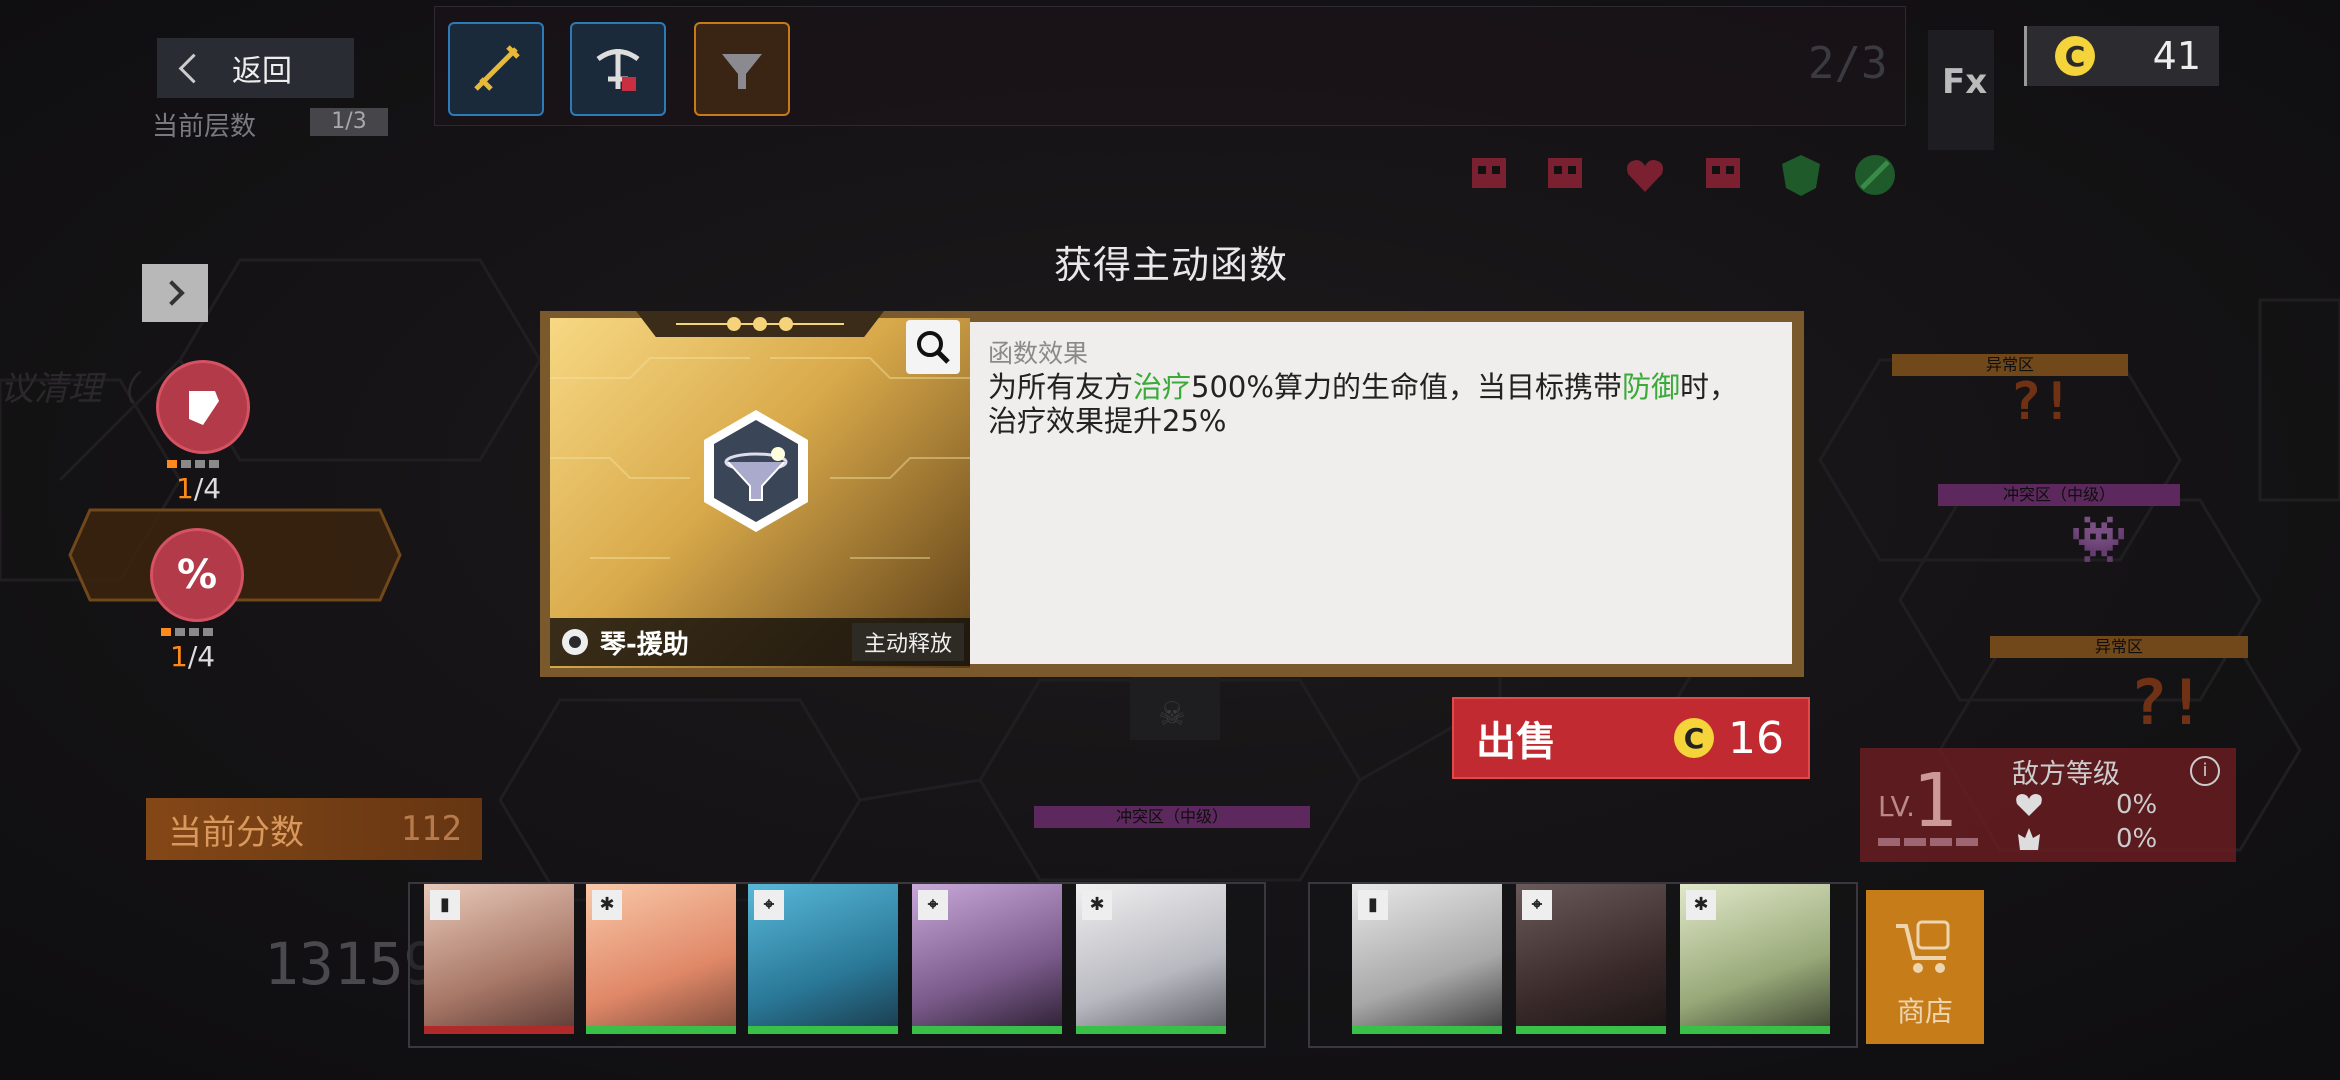 This screenshot has width=2340, height=1080. Describe the element at coordinates (1038, 353) in the screenshot. I see `effect-heading: 函数效果` at that location.